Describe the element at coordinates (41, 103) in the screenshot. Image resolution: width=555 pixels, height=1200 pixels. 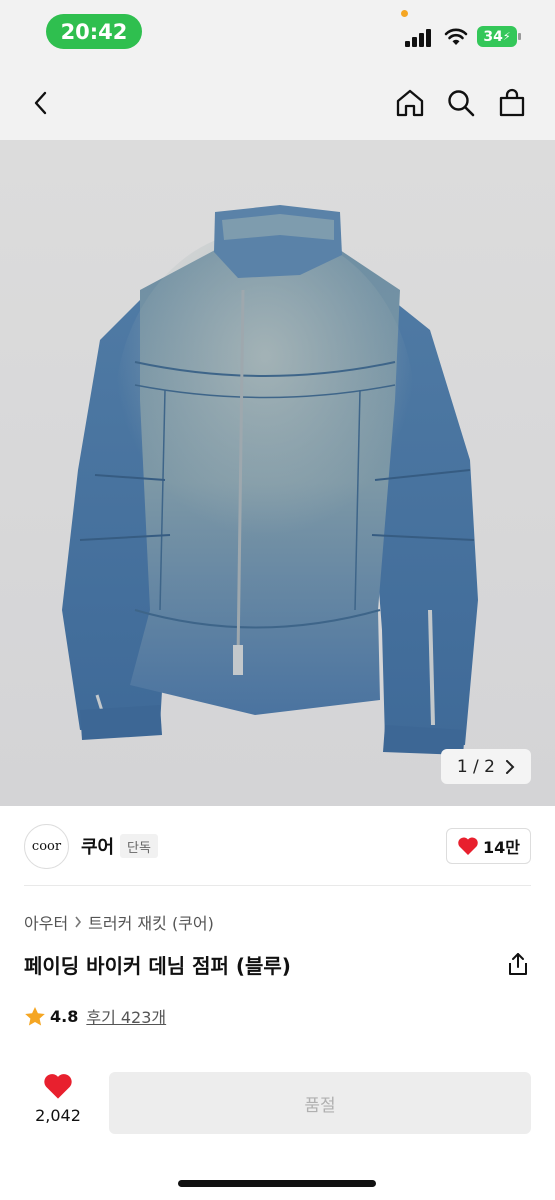
I see `back-icon` at that location.